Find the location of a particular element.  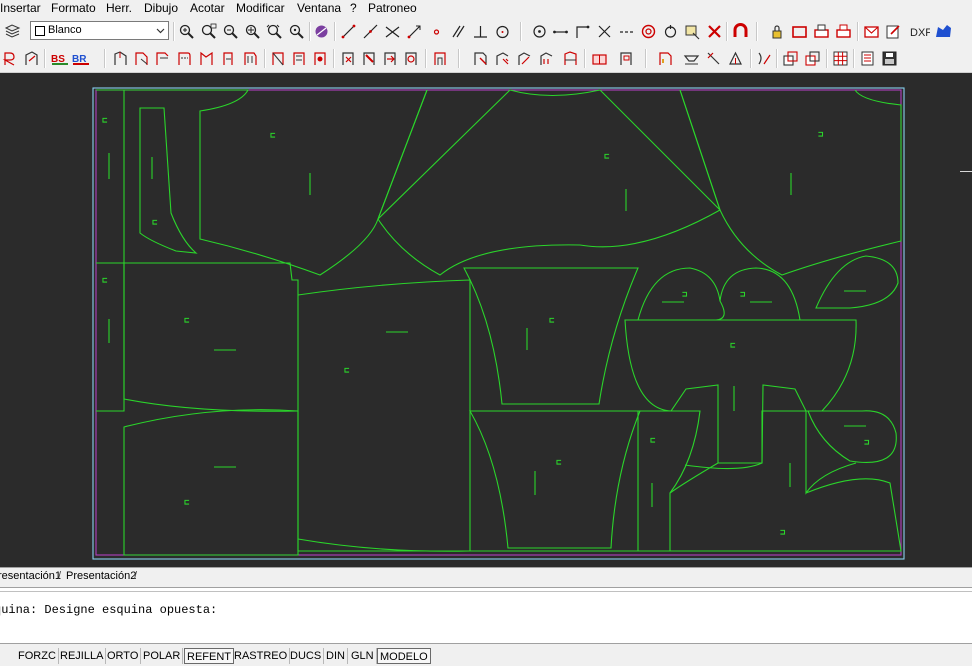

corner-icon is located at coordinates (582, 31).